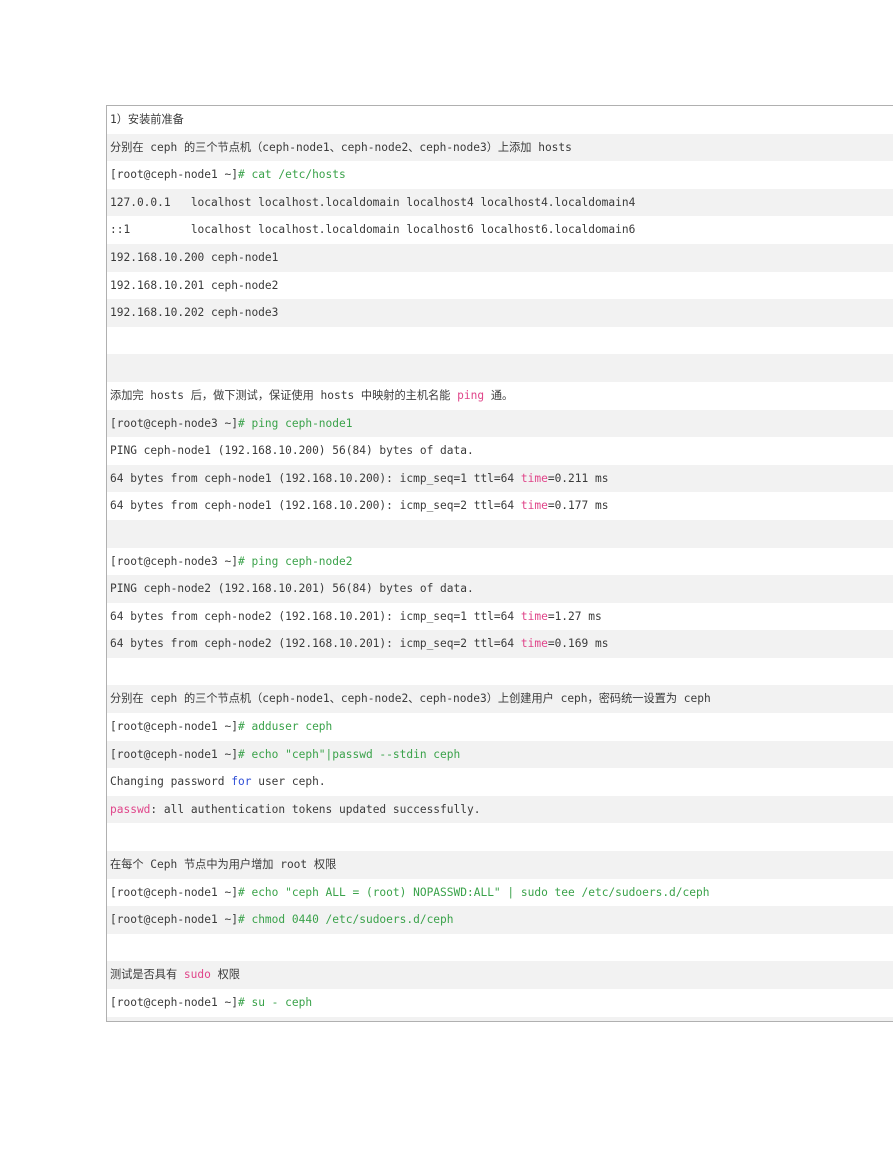 Image resolution: width=893 pixels, height=1155 pixels. What do you see at coordinates (500, 865) in the screenshot?
I see `code-line: 在每个 Ceph 节点中为用户增加 root 权限` at bounding box center [500, 865].